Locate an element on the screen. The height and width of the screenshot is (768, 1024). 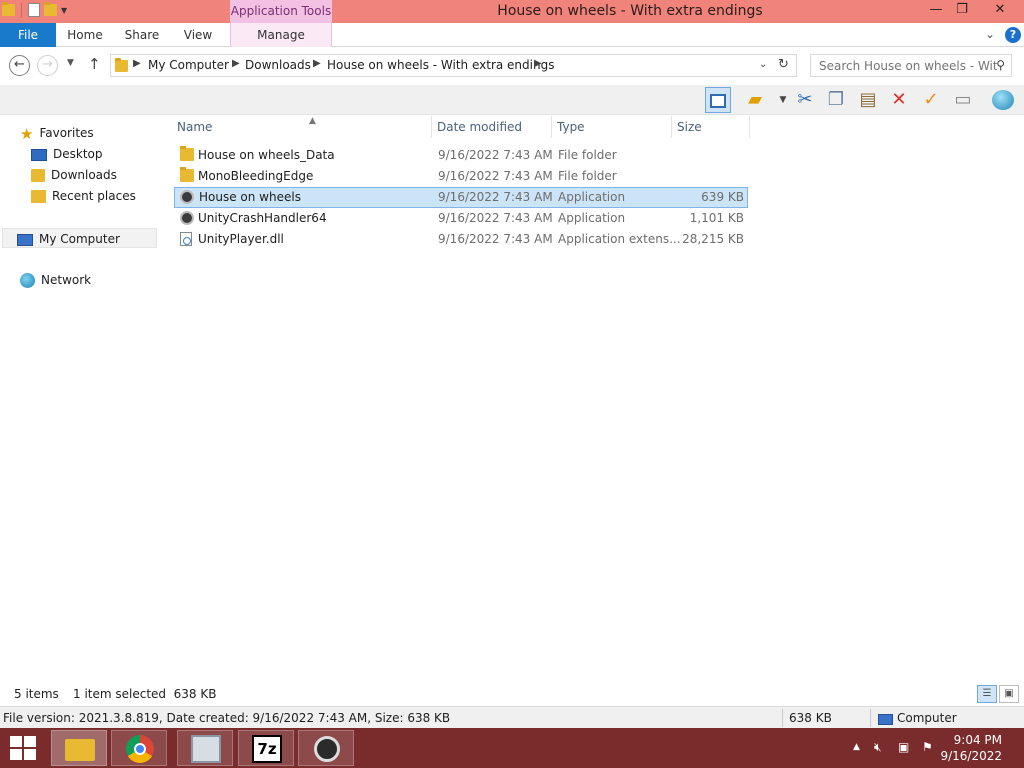
nav-favorites: ★ Favorites is located at coordinates (57, 133).